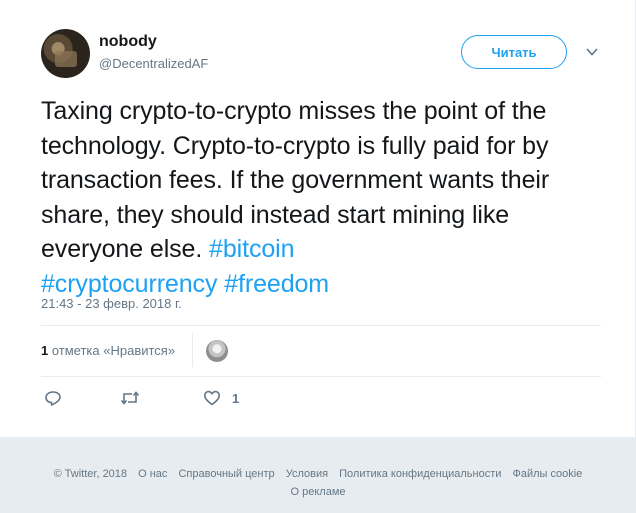  I want to click on hashtag-bitcoin: #bitcoin, so click(251, 249).